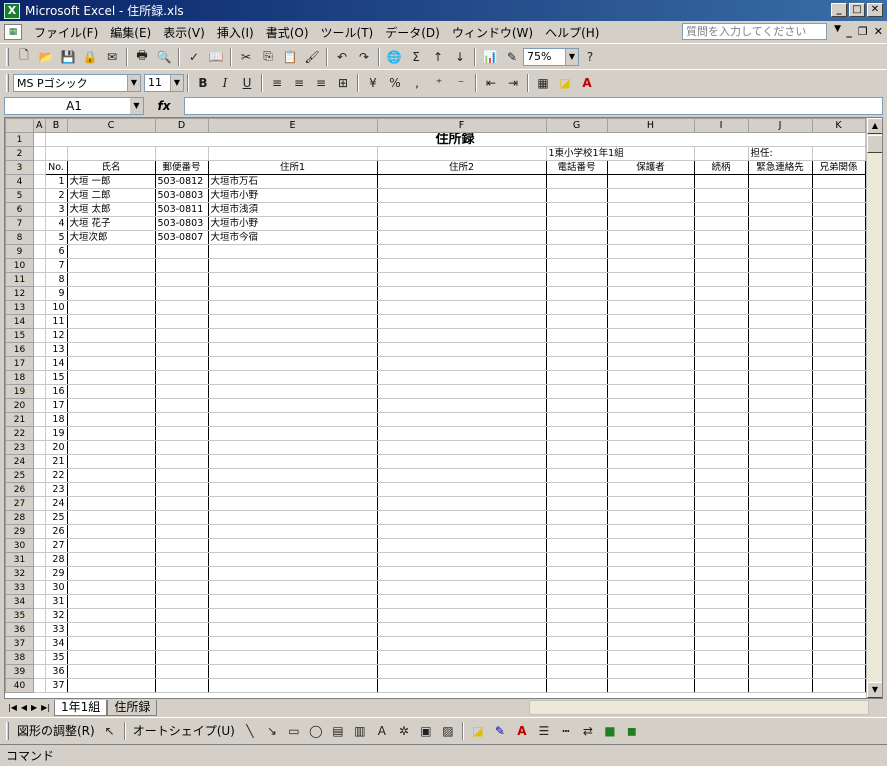  I want to click on chart-wizard-icon: 📊, so click(490, 57).